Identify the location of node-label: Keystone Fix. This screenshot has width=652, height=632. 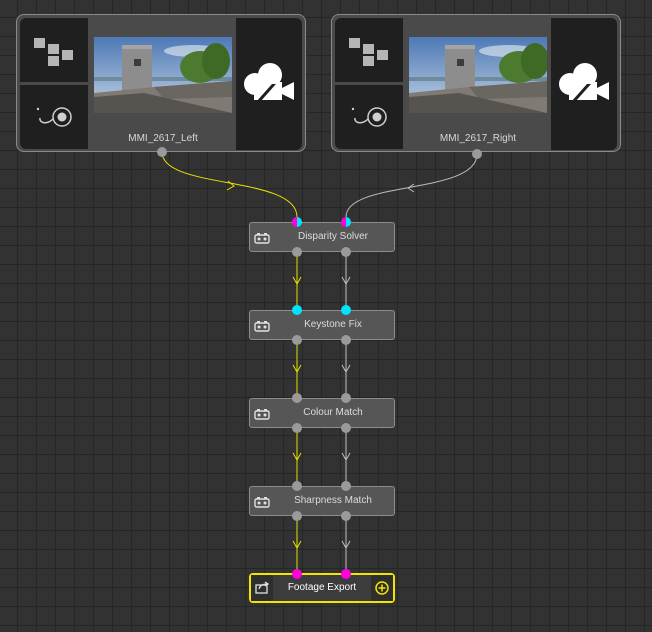
(333, 324).